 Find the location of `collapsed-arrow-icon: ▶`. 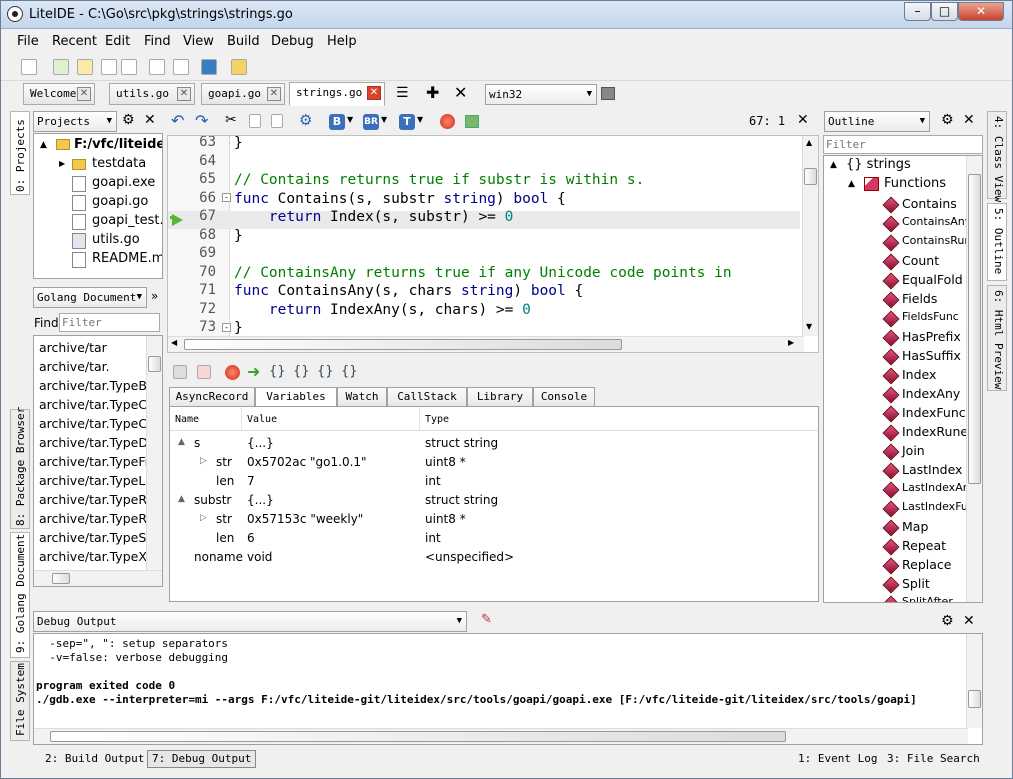

collapsed-arrow-icon: ▶ is located at coordinates (62, 163).